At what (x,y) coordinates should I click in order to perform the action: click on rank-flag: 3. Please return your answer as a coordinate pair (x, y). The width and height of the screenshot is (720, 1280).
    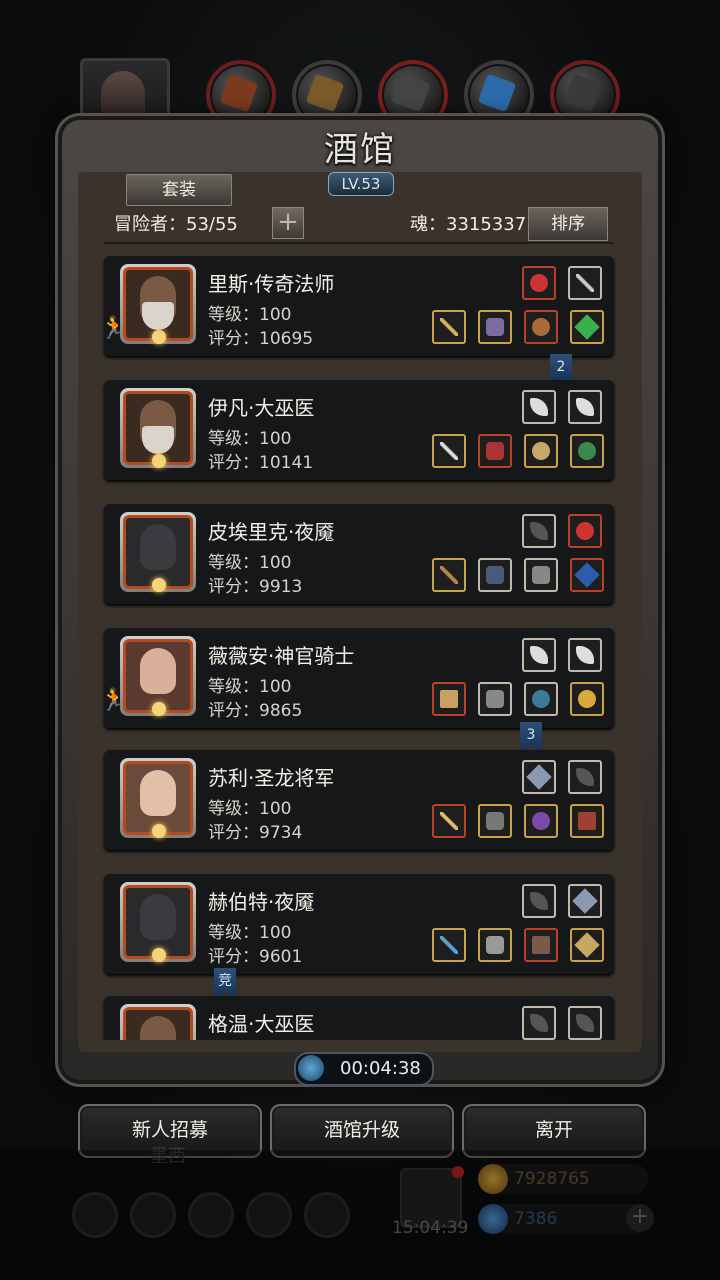
    Looking at the image, I should click on (531, 737).